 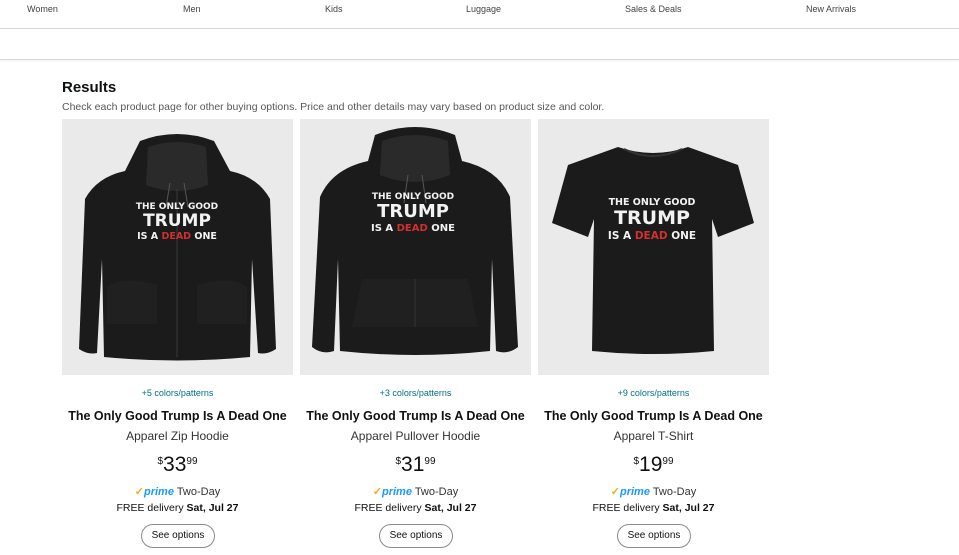 I want to click on results-heading: Results, so click(x=89, y=87).